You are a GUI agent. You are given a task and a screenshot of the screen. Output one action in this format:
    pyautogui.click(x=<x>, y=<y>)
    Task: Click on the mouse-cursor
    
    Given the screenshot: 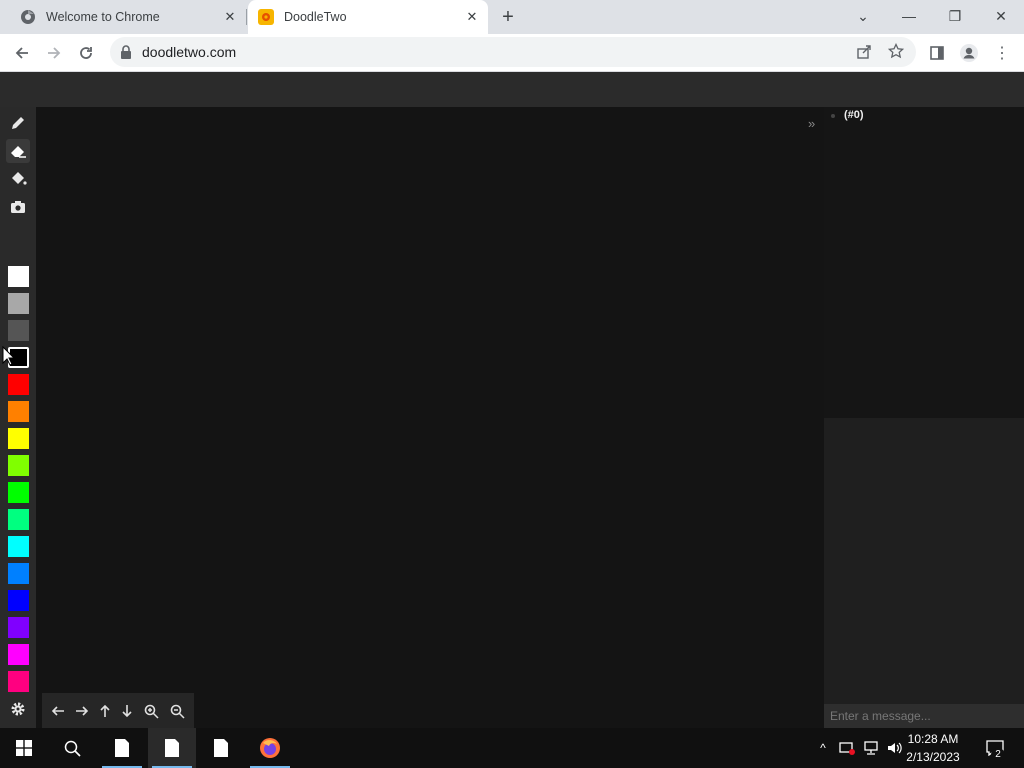 What is the action you would take?
    pyautogui.click(x=9, y=358)
    